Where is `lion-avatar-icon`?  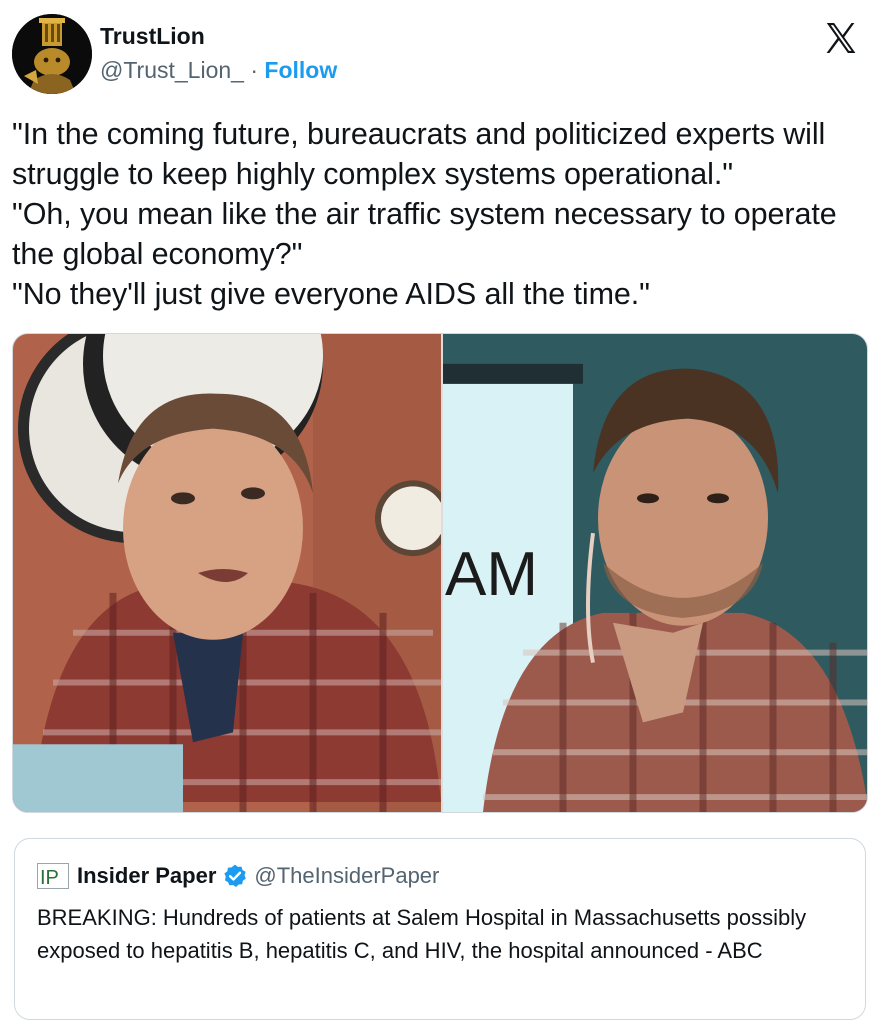 lion-avatar-icon is located at coordinates (52, 54).